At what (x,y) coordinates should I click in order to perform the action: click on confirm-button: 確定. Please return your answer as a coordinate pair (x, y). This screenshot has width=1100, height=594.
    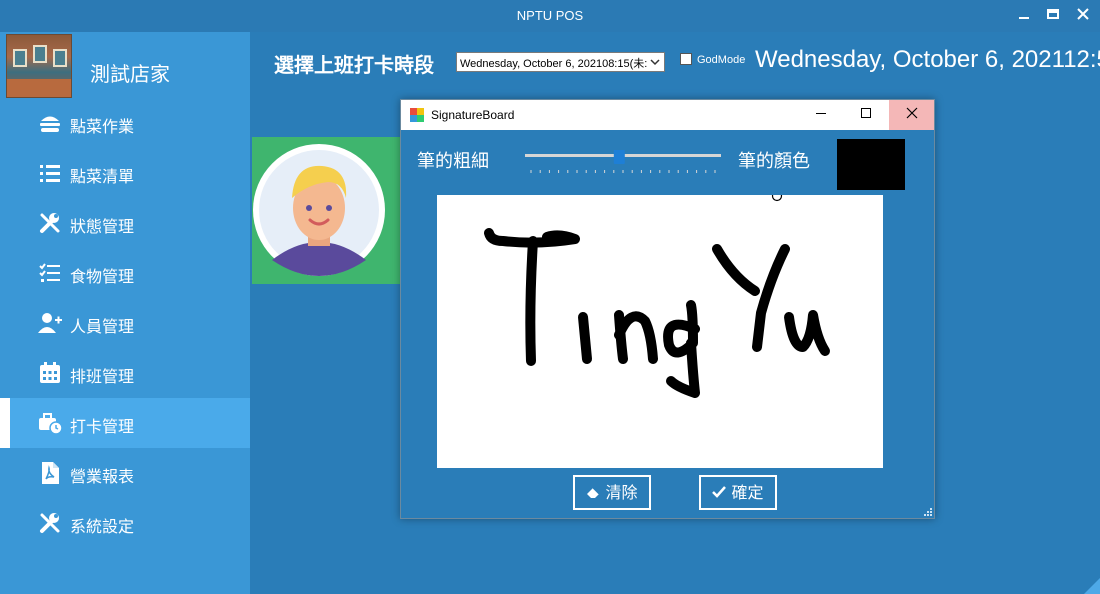
    Looking at the image, I should click on (738, 492).